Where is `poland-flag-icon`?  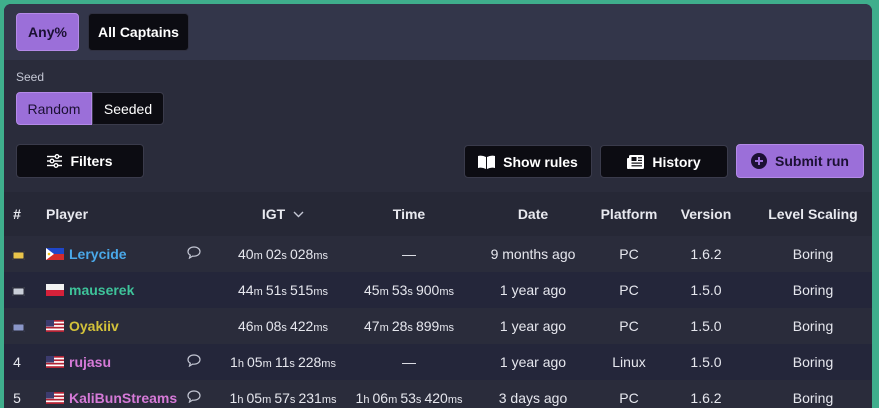 poland-flag-icon is located at coordinates (55, 289).